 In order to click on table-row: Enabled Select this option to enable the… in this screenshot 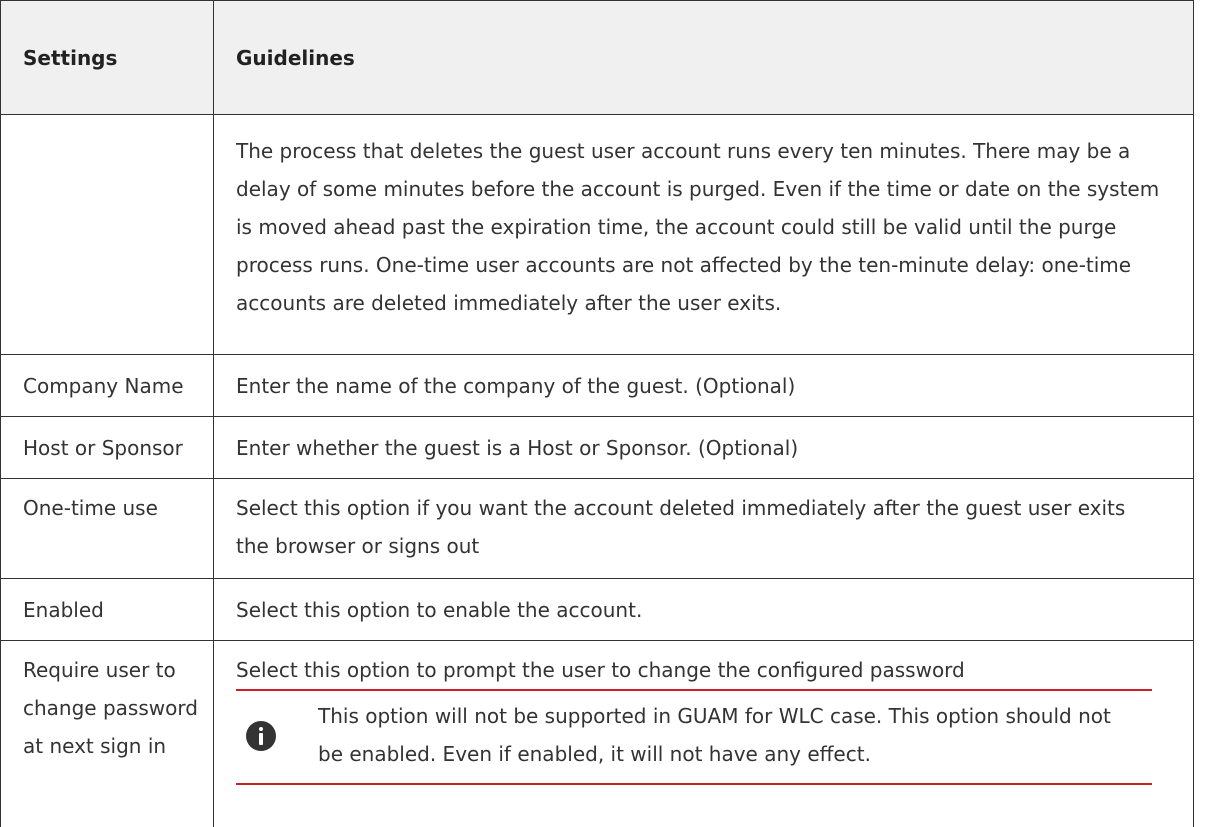, I will do `click(597, 610)`.